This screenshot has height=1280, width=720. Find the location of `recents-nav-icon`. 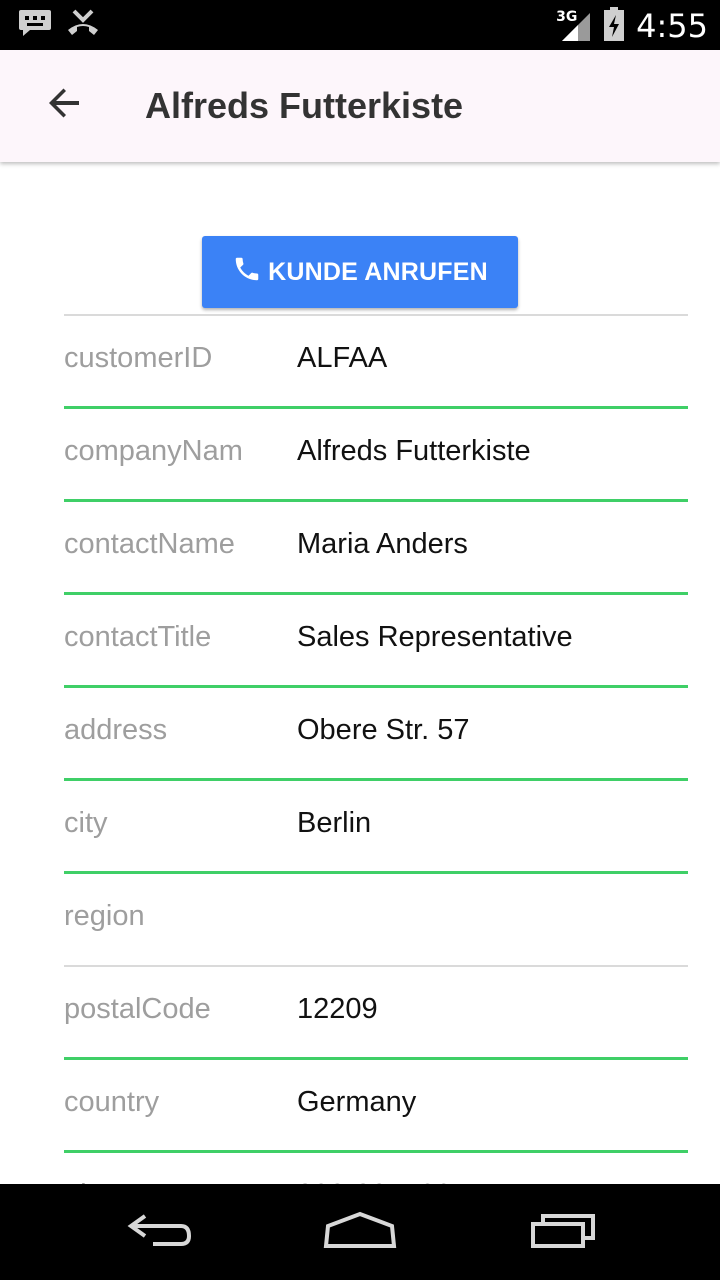

recents-nav-icon is located at coordinates (562, 1232).